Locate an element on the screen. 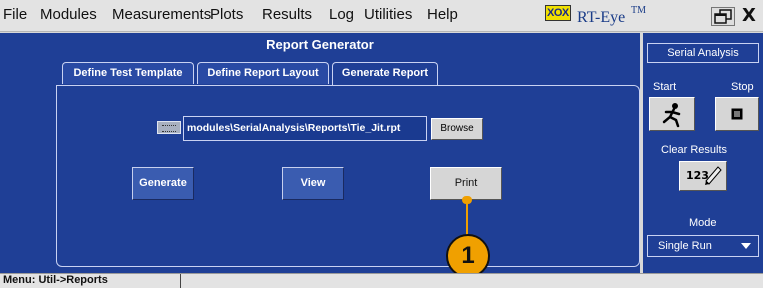 The image size is (763, 288). menu-results: Results is located at coordinates (287, 14).